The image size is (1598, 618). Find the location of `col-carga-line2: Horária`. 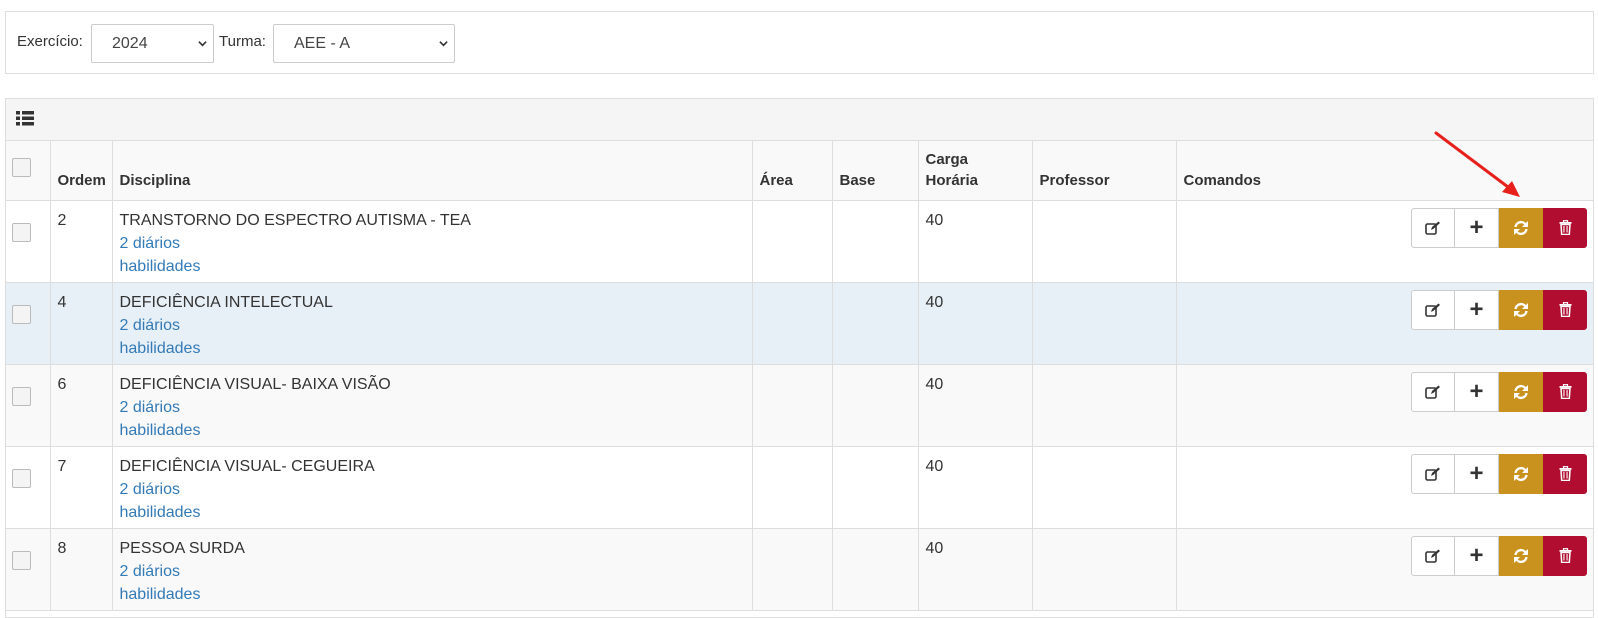

col-carga-line2: Horária is located at coordinates (952, 180).